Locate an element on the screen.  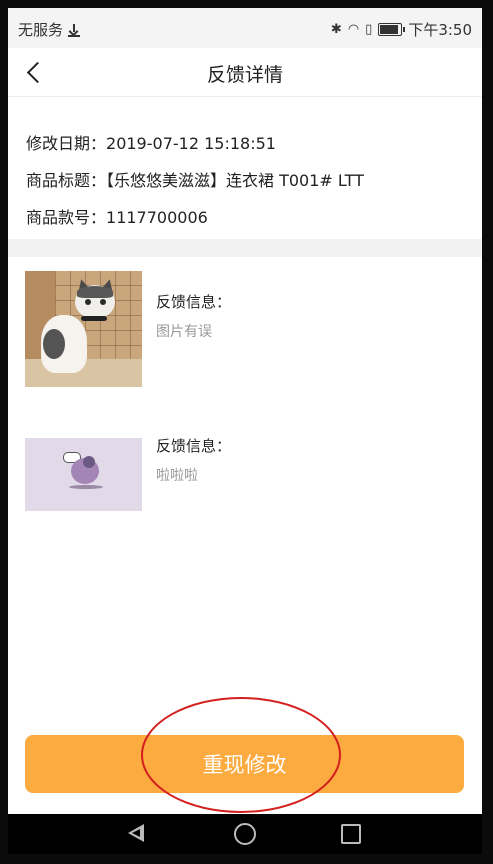
feedback-item-1: 反馈信息： 图片有误 is located at coordinates (245, 331).